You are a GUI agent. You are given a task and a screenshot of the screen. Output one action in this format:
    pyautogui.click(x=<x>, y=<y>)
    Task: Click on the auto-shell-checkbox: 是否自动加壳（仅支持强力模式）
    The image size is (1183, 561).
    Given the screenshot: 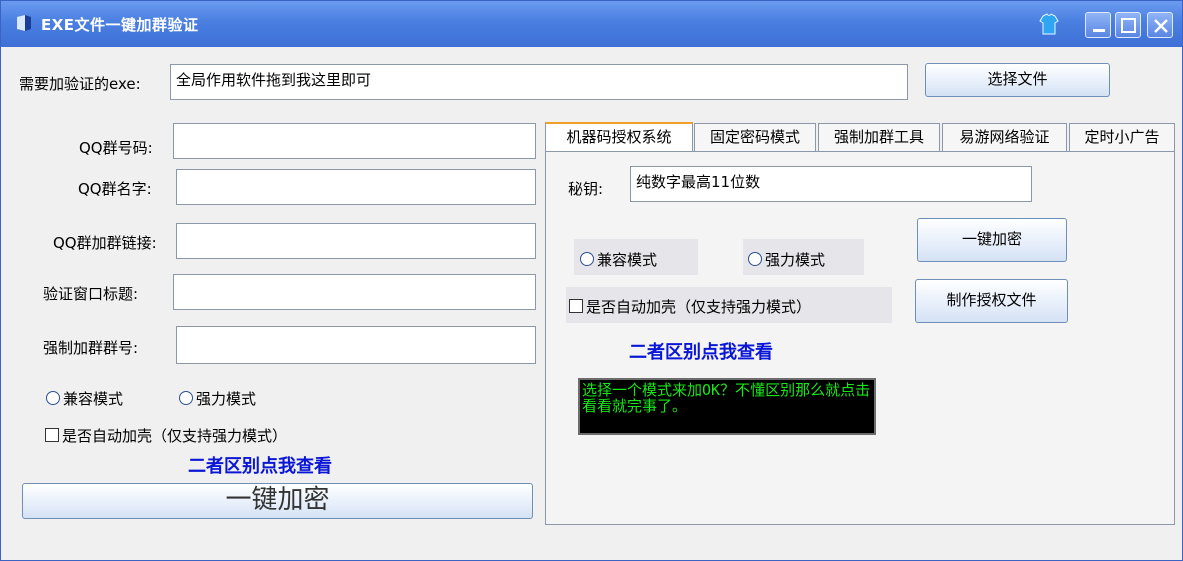 What is the action you would take?
    pyautogui.click(x=166, y=435)
    